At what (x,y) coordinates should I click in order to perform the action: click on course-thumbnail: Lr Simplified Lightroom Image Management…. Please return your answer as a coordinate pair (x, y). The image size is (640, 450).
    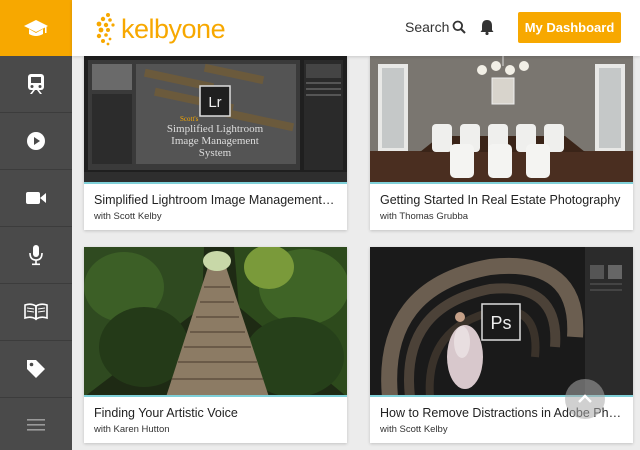
    Looking at the image, I should click on (215, 120).